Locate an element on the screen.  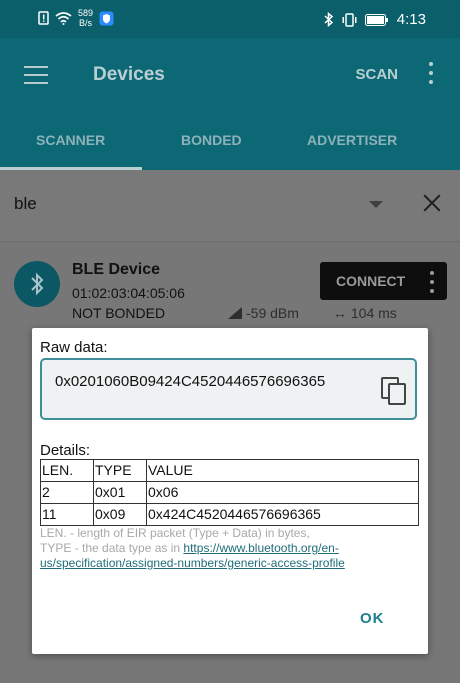
table-cell: 0x06 is located at coordinates (282, 492).